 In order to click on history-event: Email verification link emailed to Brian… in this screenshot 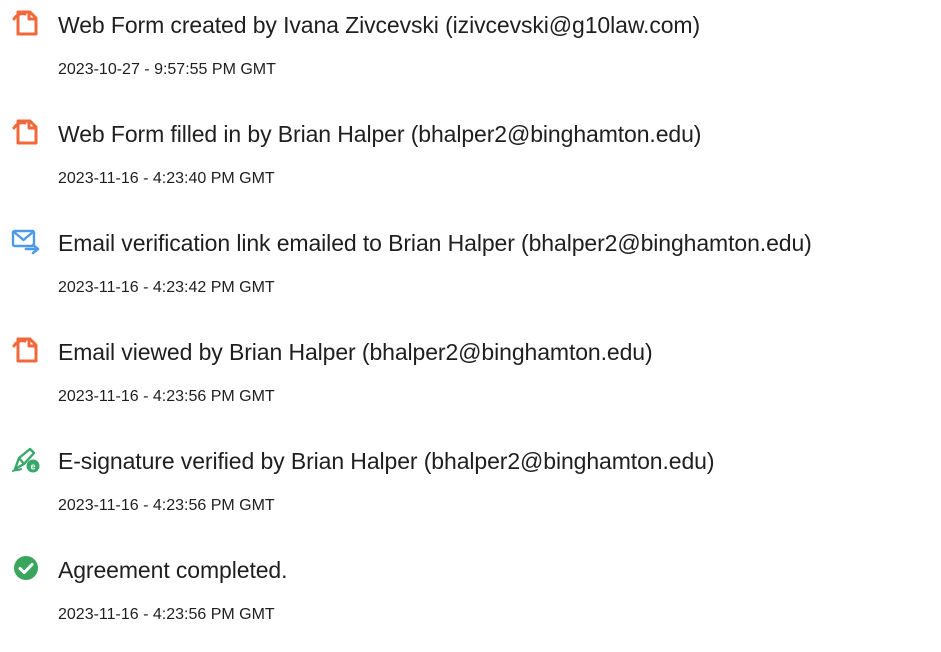, I will do `click(470, 263)`.